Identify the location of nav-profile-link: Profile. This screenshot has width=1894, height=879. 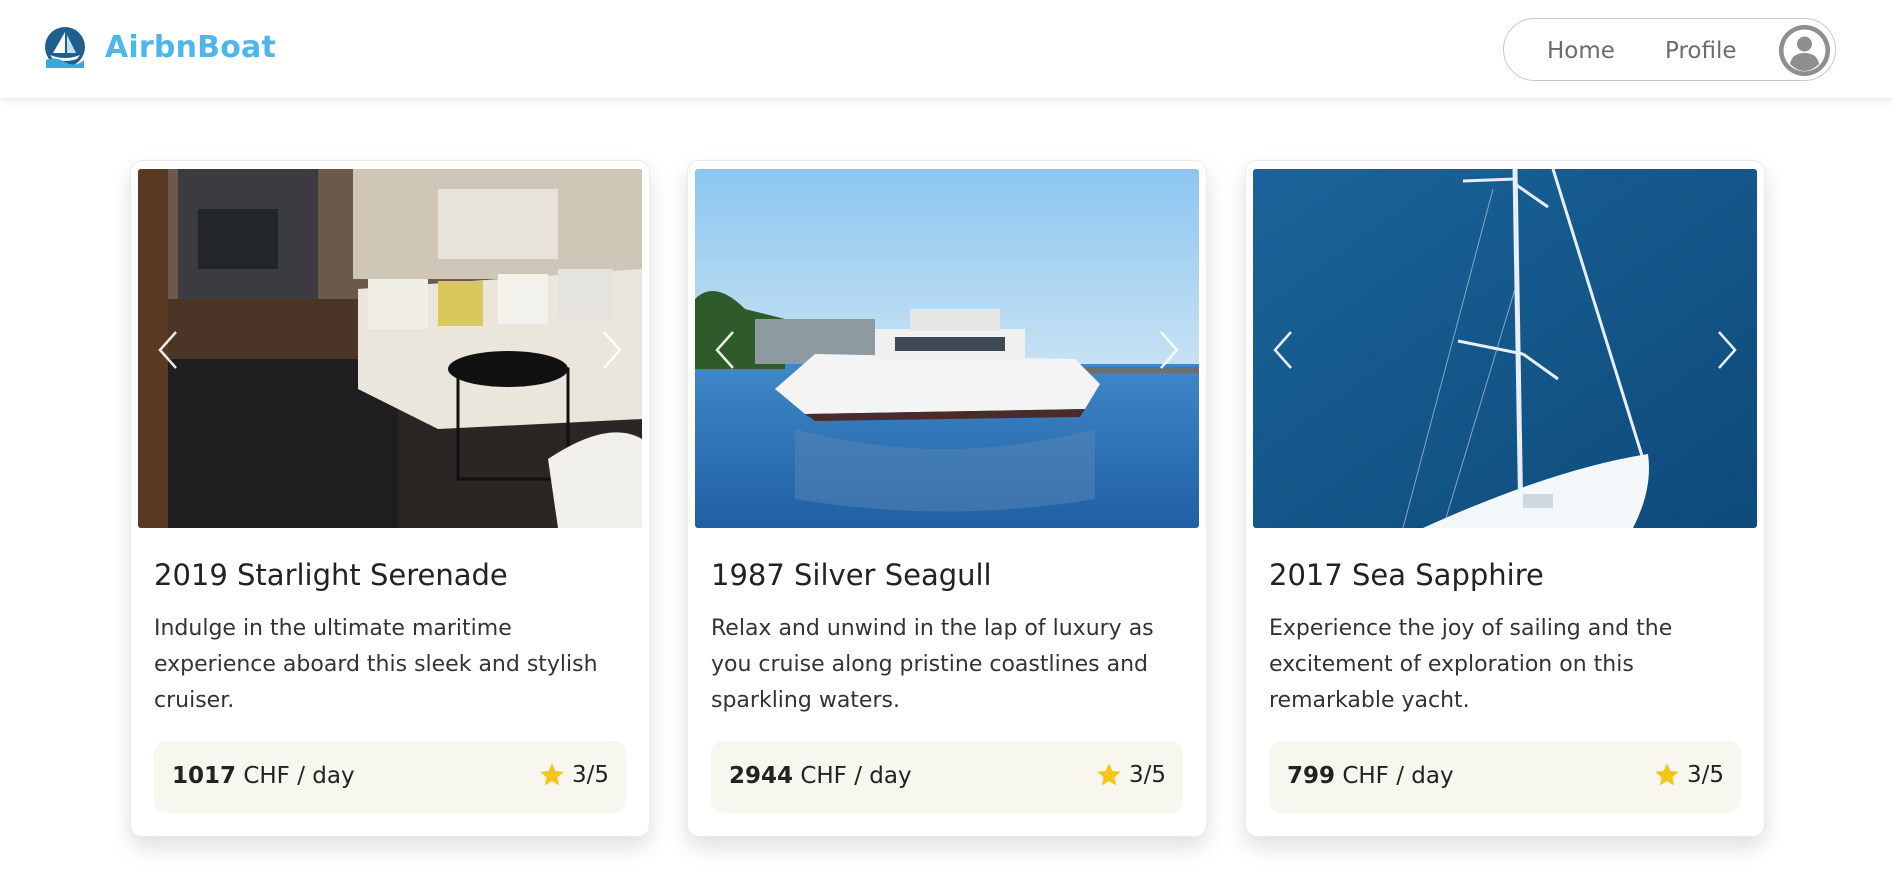
(1701, 51).